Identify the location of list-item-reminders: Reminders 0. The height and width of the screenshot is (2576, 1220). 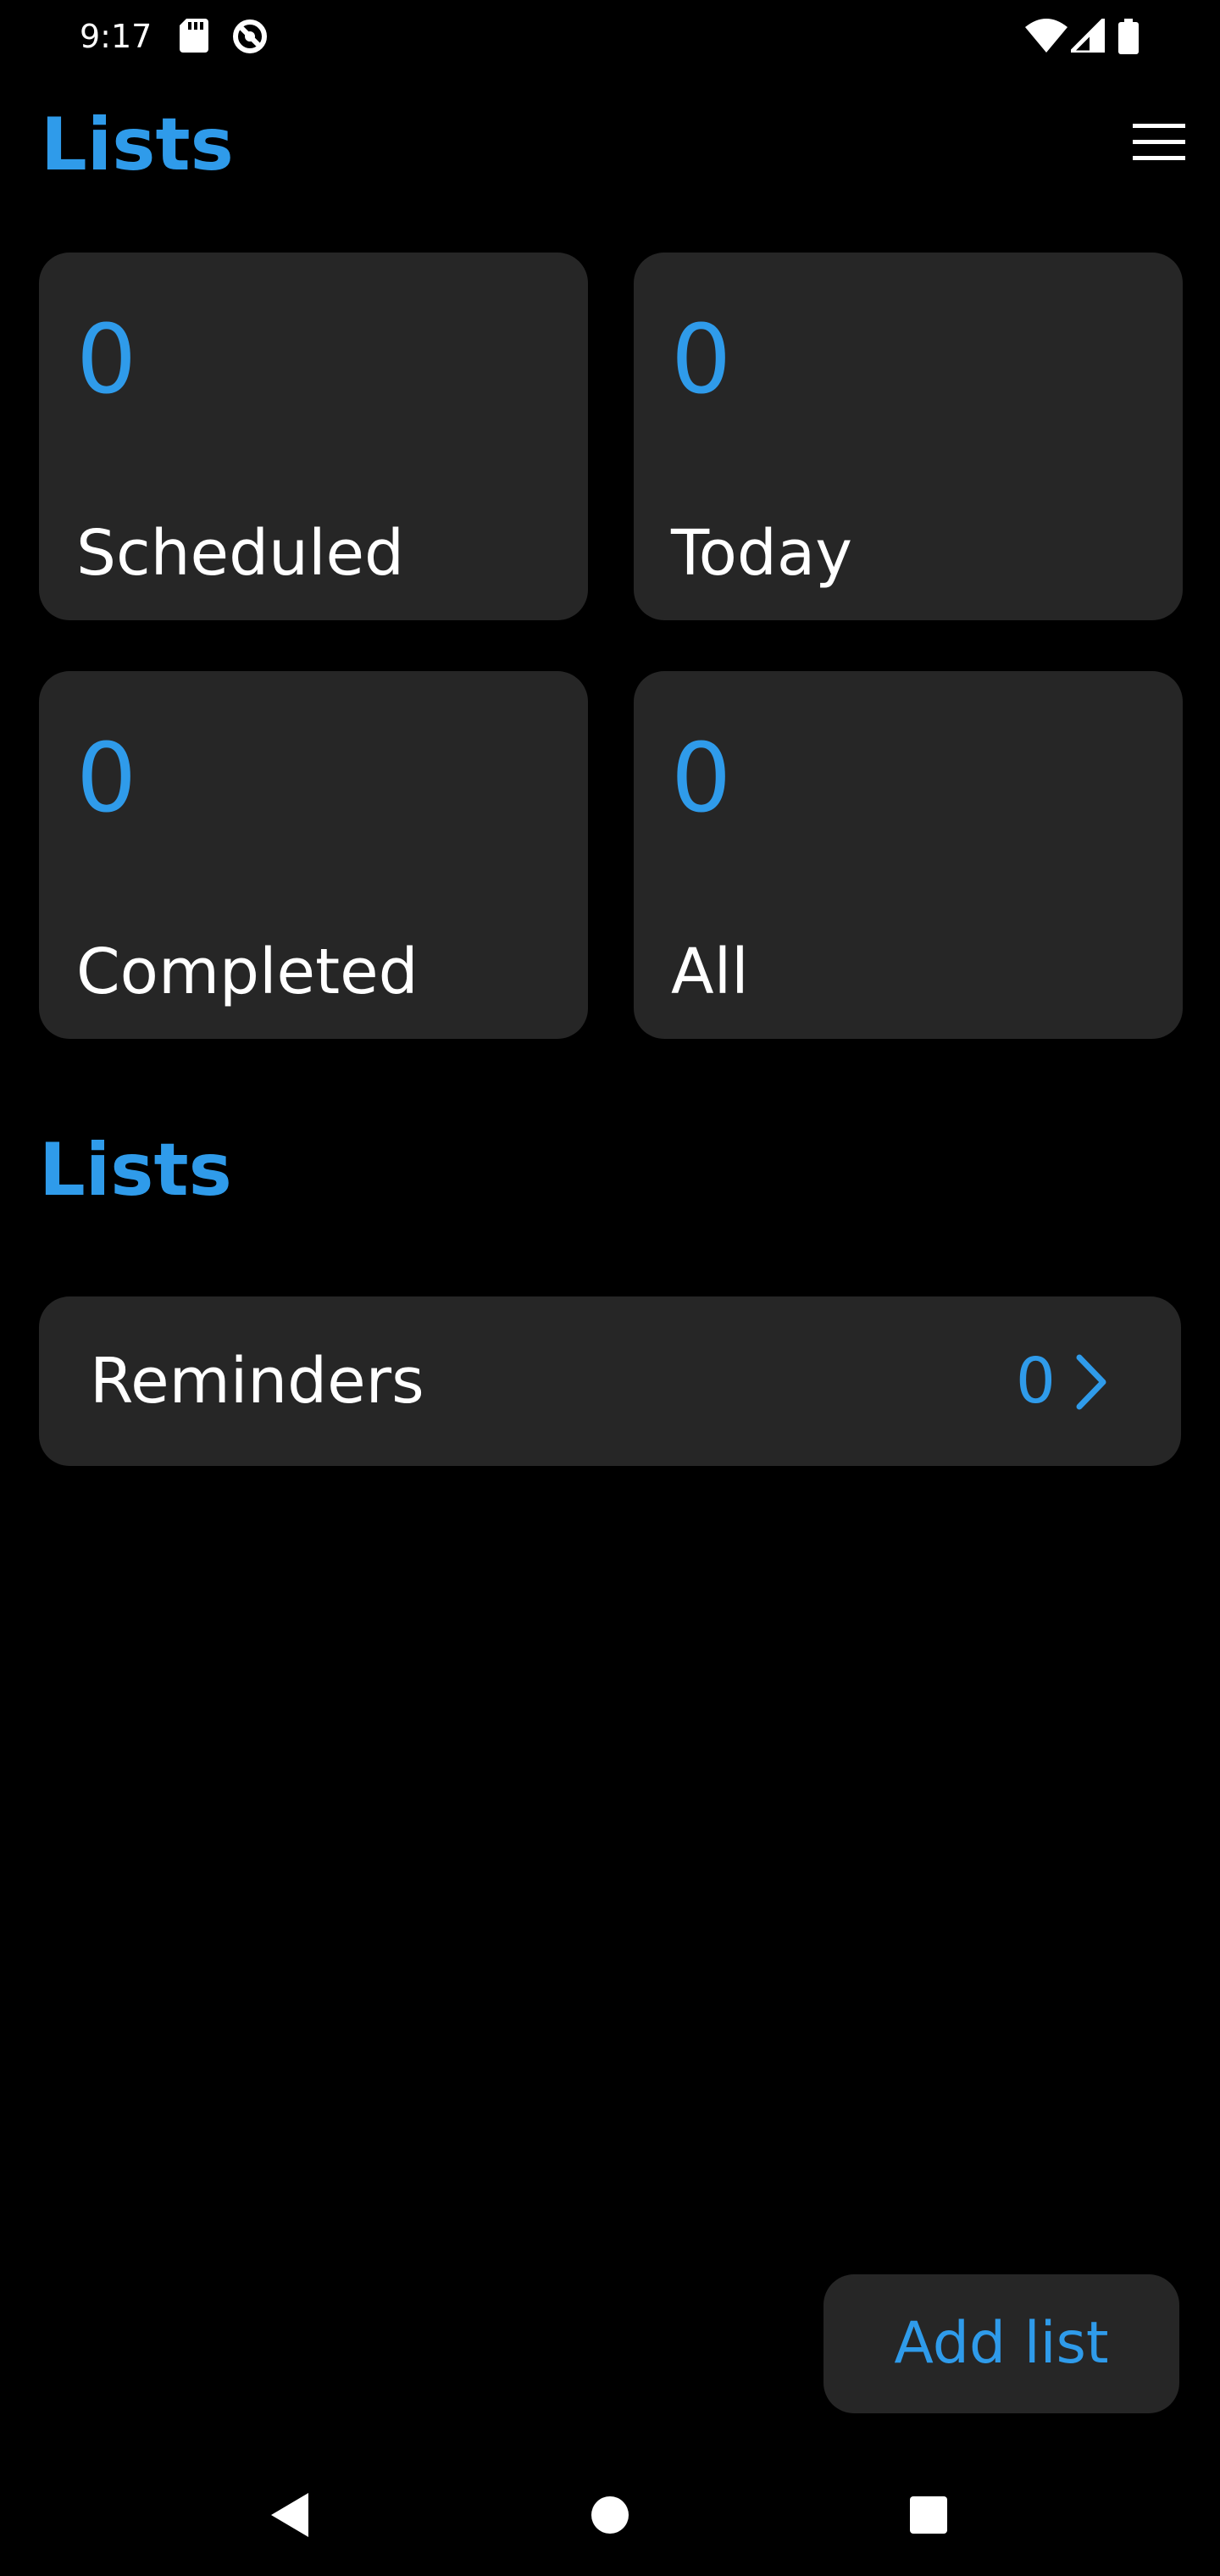
(610, 1381).